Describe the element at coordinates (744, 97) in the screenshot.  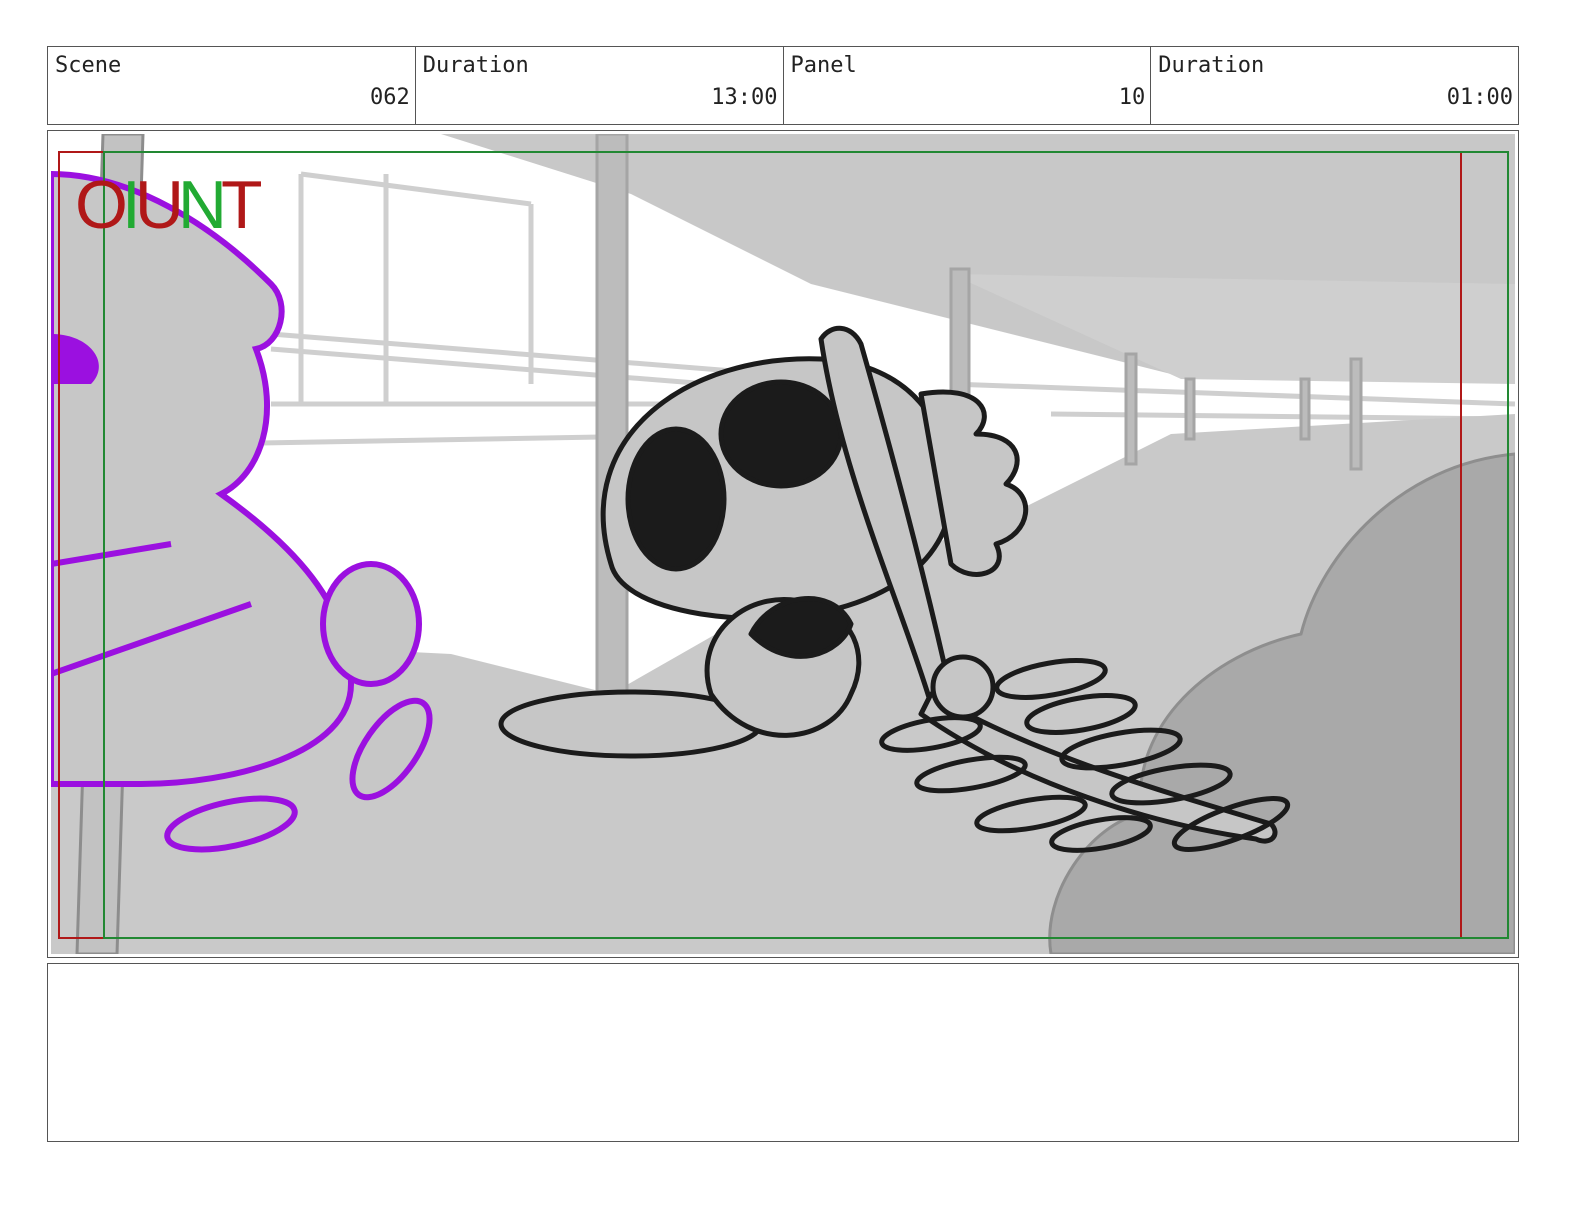
I see `scene-duration-value: 13:00` at that location.